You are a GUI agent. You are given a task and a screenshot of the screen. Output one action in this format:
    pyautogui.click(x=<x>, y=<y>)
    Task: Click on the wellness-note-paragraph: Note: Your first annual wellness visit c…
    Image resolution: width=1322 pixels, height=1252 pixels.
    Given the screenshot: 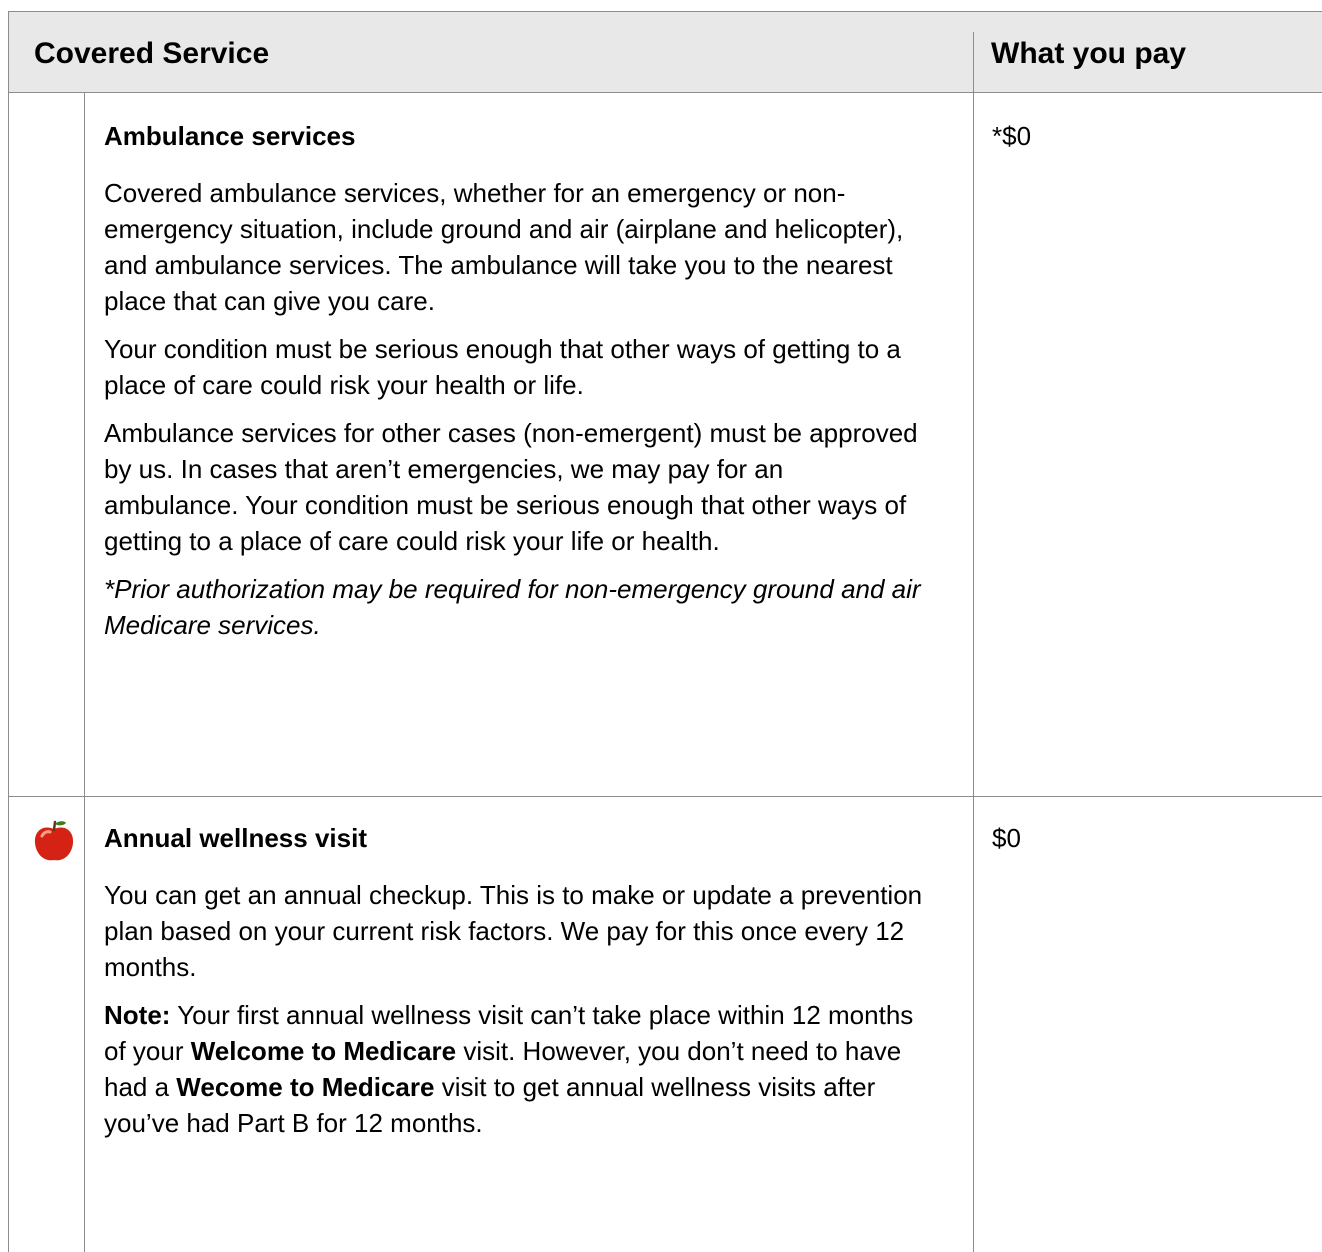 What is the action you would take?
    pyautogui.click(x=514, y=1069)
    